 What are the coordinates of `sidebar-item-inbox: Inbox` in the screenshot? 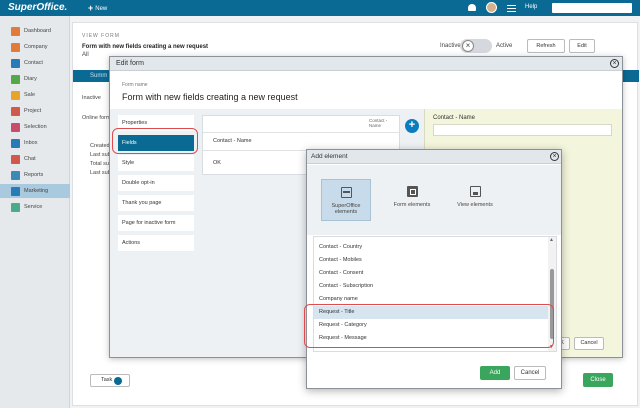 It's located at (35, 143).